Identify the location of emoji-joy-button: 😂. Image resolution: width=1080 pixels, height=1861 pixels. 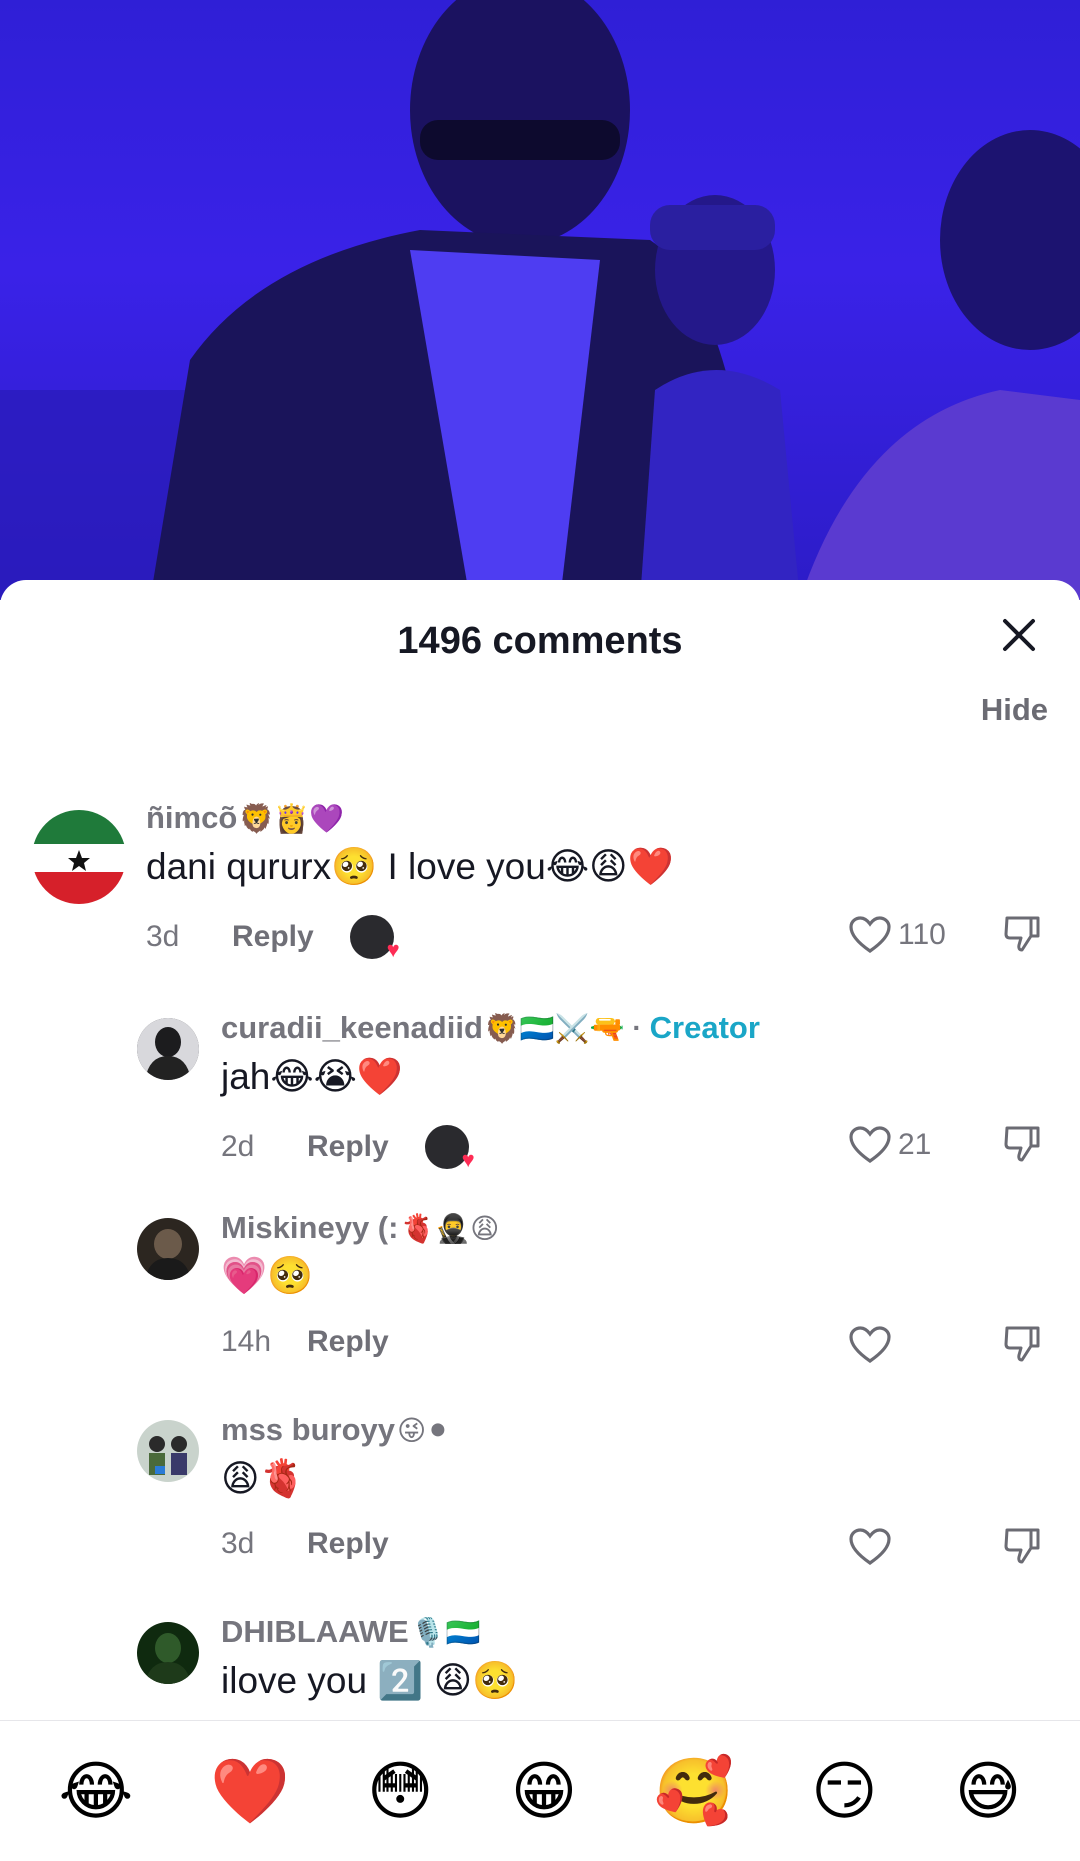
(95, 1791).